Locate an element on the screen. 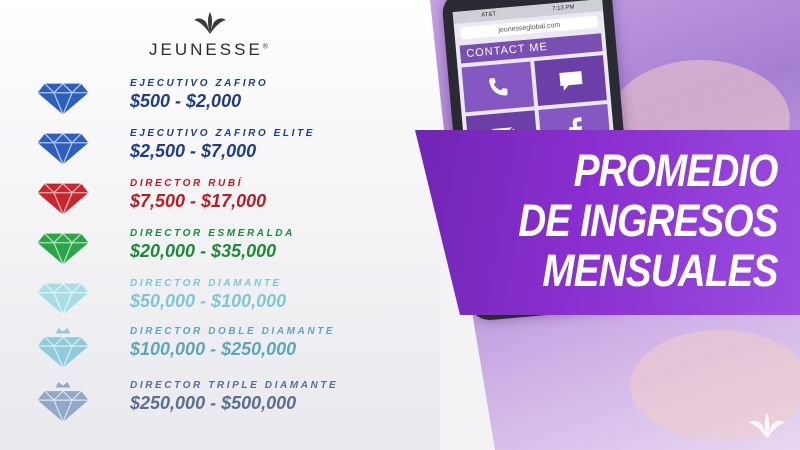  rank-row: EJECUTIVO ZAFIRO ELITE $2,500 - $7,000 is located at coordinates (220, 151).